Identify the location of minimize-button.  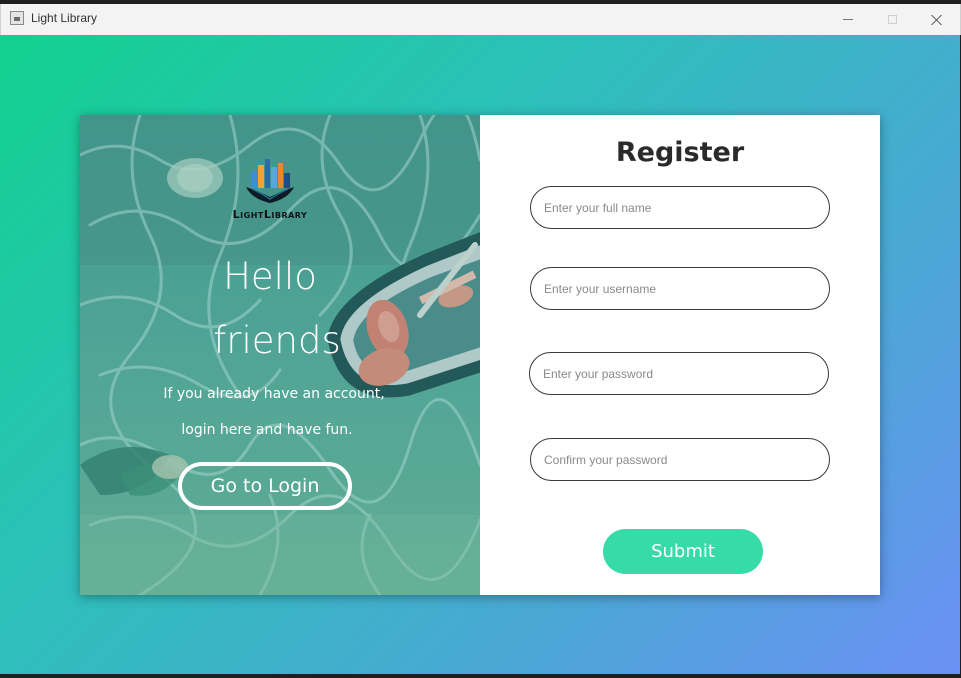
(848, 19).